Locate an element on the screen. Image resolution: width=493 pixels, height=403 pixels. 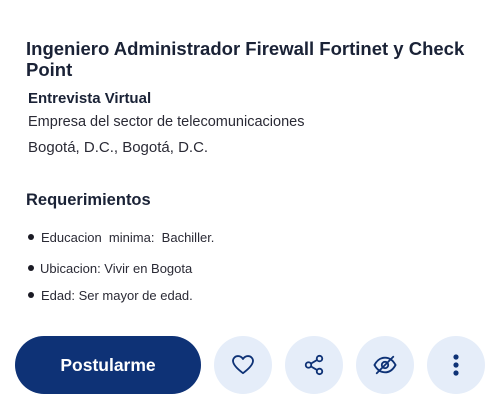
more-vertical-icon is located at coordinates (456, 365).